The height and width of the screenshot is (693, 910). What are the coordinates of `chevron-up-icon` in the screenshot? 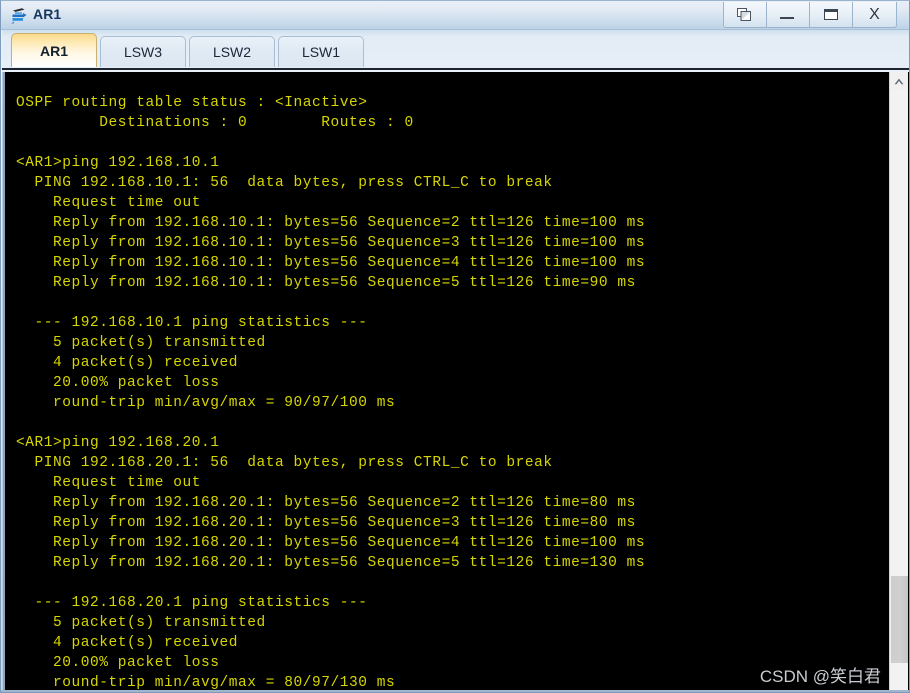 It's located at (899, 81).